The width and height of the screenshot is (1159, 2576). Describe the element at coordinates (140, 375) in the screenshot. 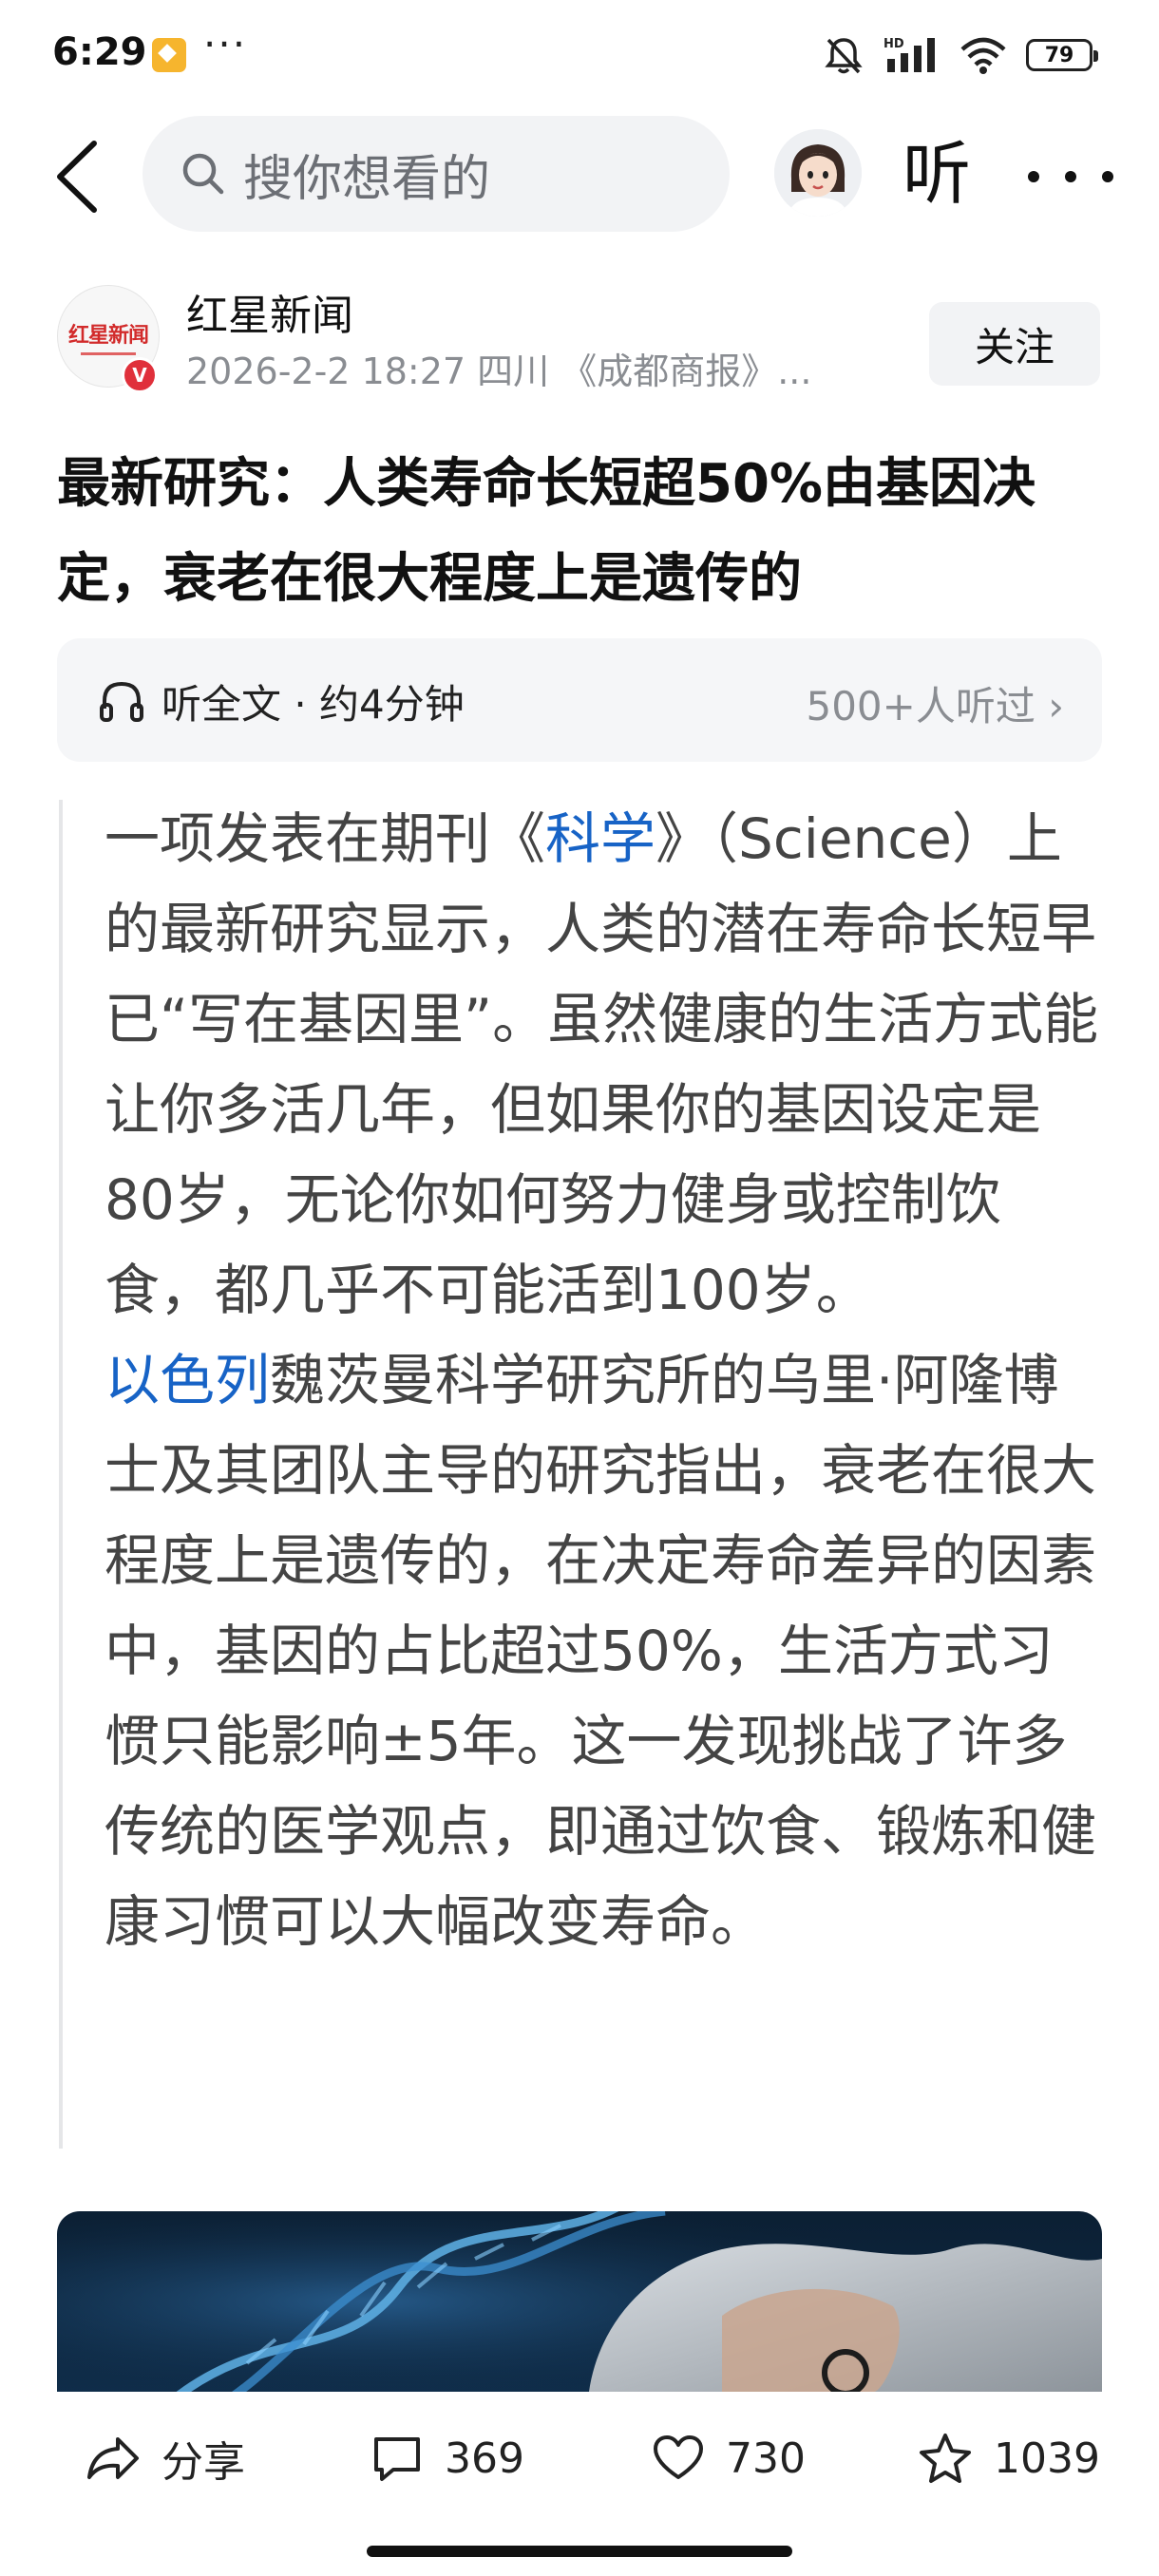

I see `verified-badge: V` at that location.